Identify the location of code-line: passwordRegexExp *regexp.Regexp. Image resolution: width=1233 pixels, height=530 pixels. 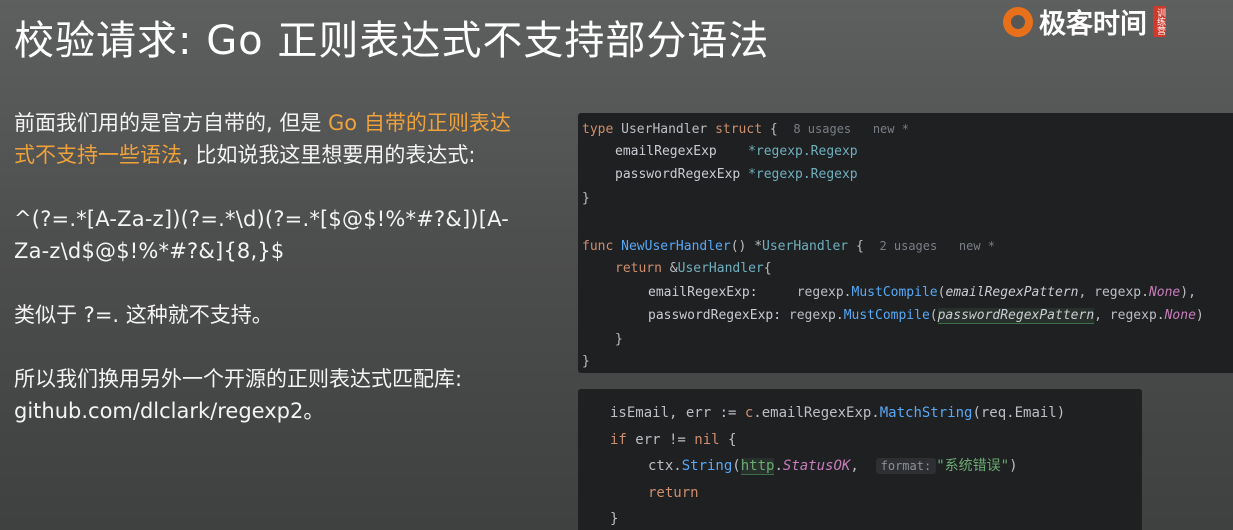
(736, 174).